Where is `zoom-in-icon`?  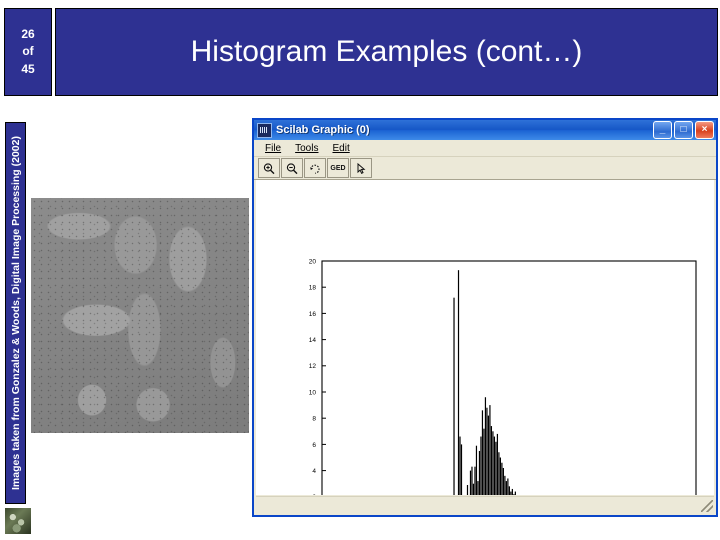 zoom-in-icon is located at coordinates (269, 168).